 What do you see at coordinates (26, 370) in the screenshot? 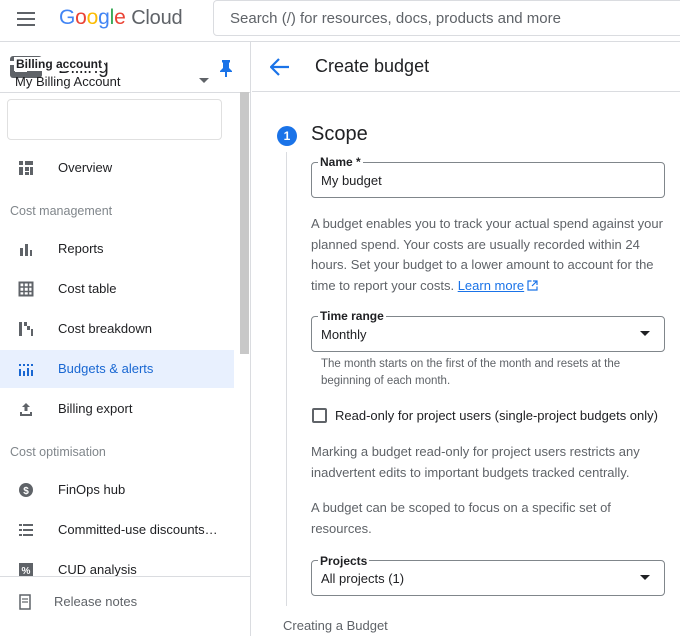
I see `budget-icon` at bounding box center [26, 370].